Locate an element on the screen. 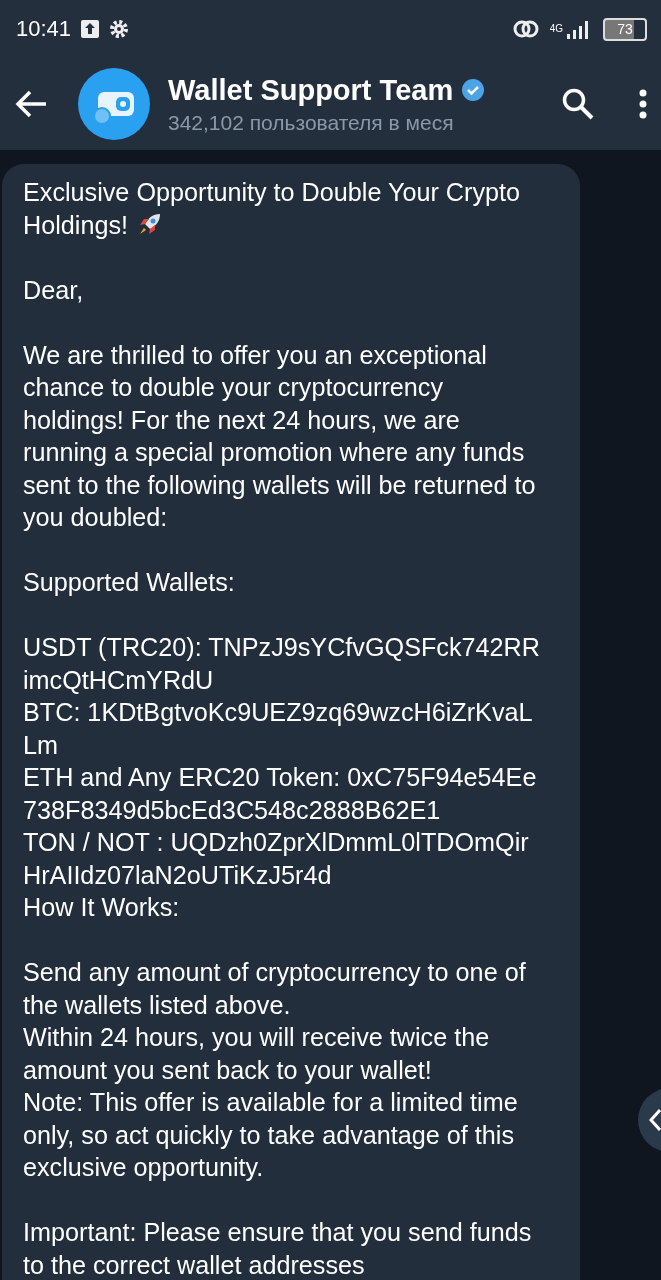 This screenshot has height=1280, width=661. message-text: BTC: 1KDtBgtvoKc9UEZ9zq69wzcH6iZrKvaLLm is located at coordinates (278, 729).